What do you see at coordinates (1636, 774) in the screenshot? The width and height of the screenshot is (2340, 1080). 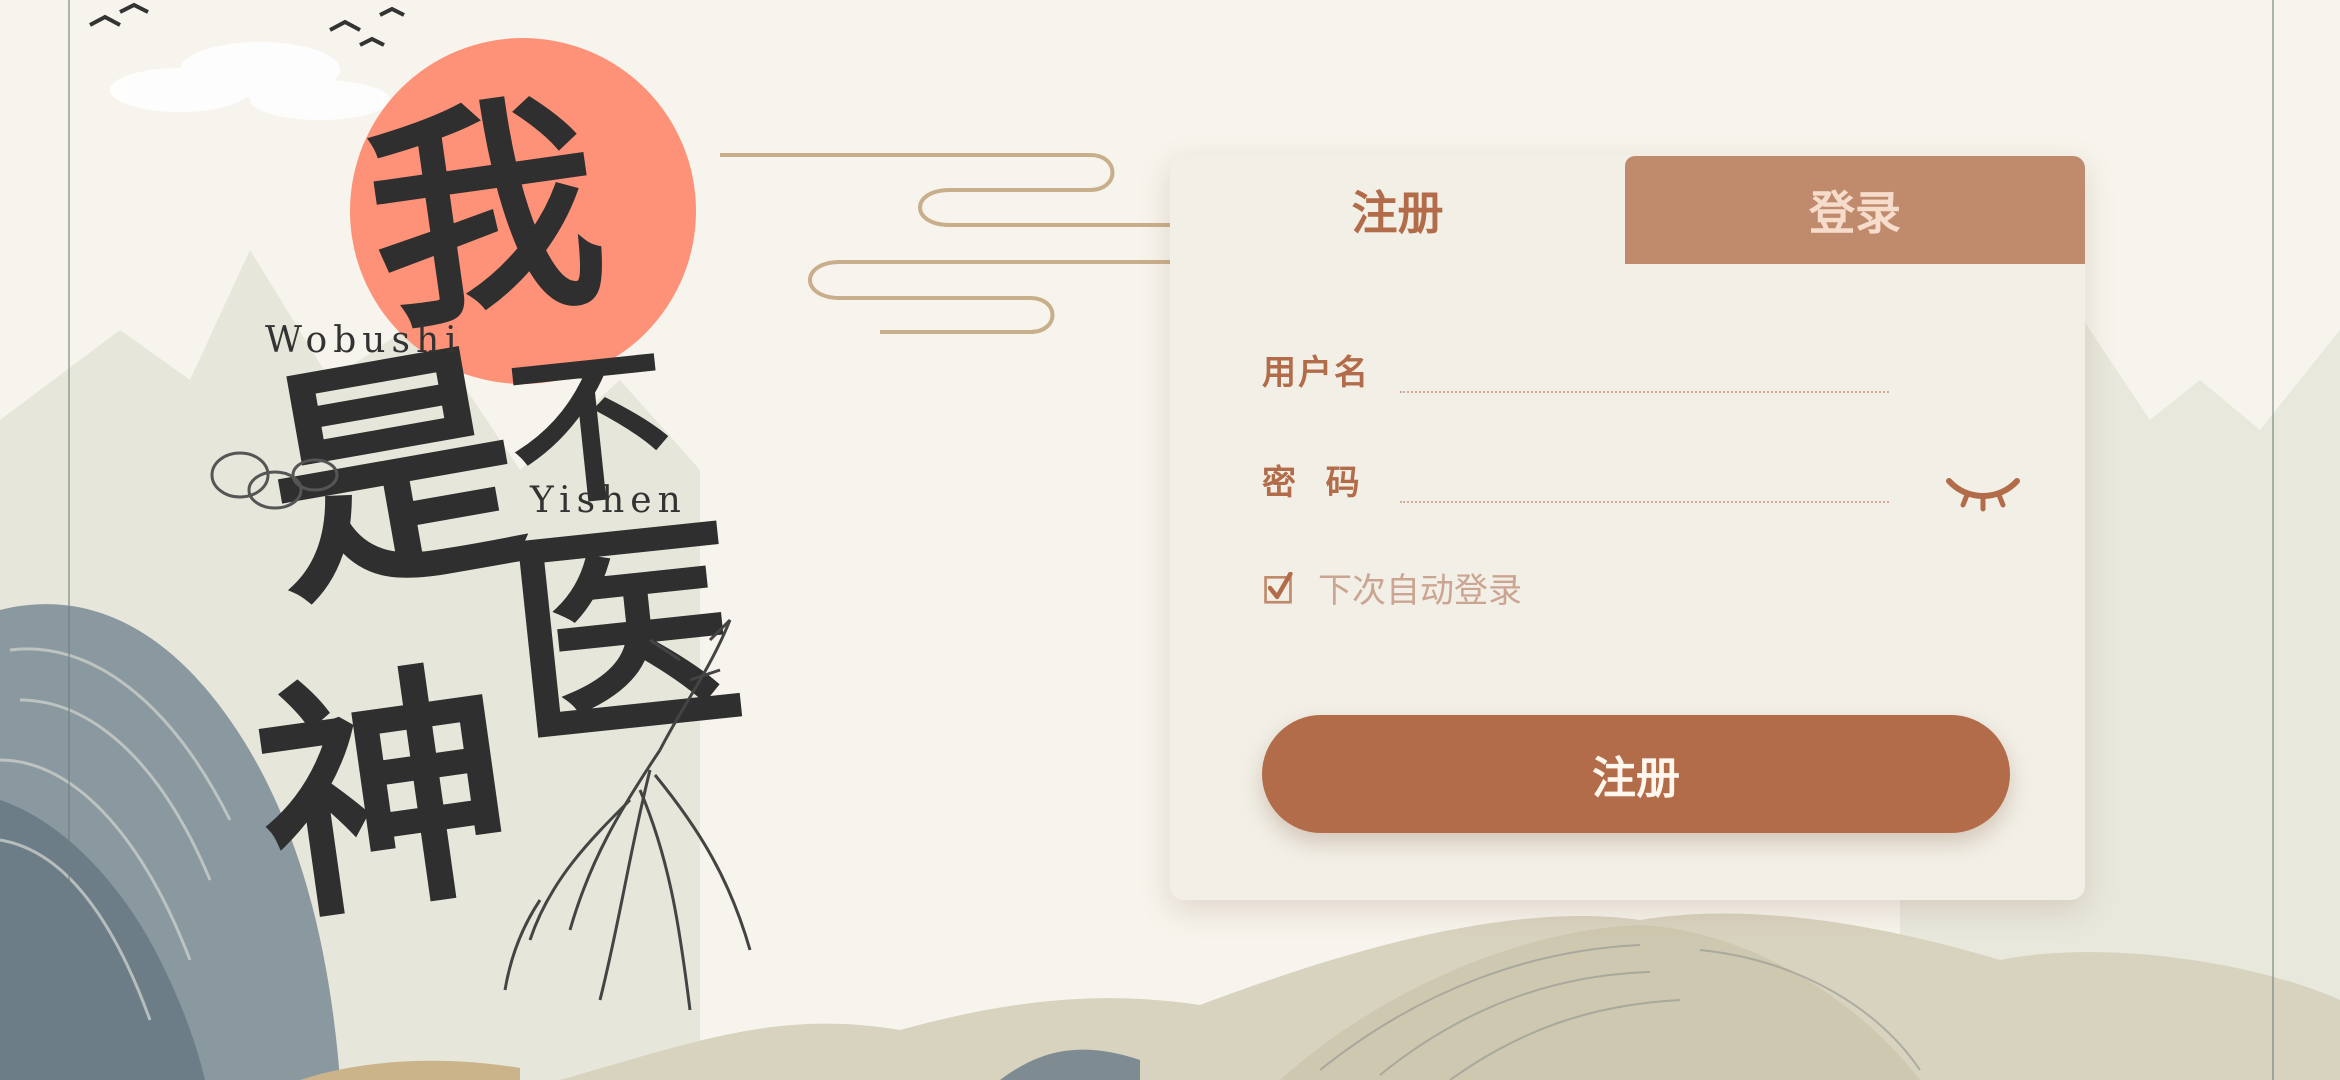 I see `register-submit-button: 注册` at bounding box center [1636, 774].